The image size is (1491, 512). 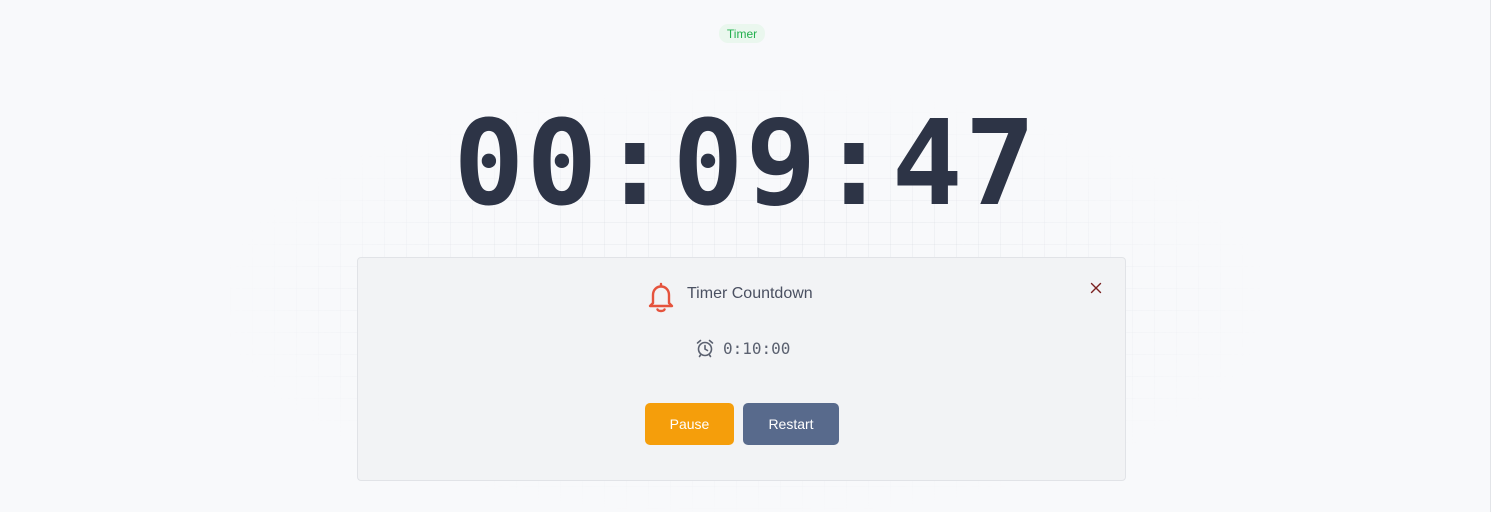 I want to click on bell-icon, so click(x=661, y=297).